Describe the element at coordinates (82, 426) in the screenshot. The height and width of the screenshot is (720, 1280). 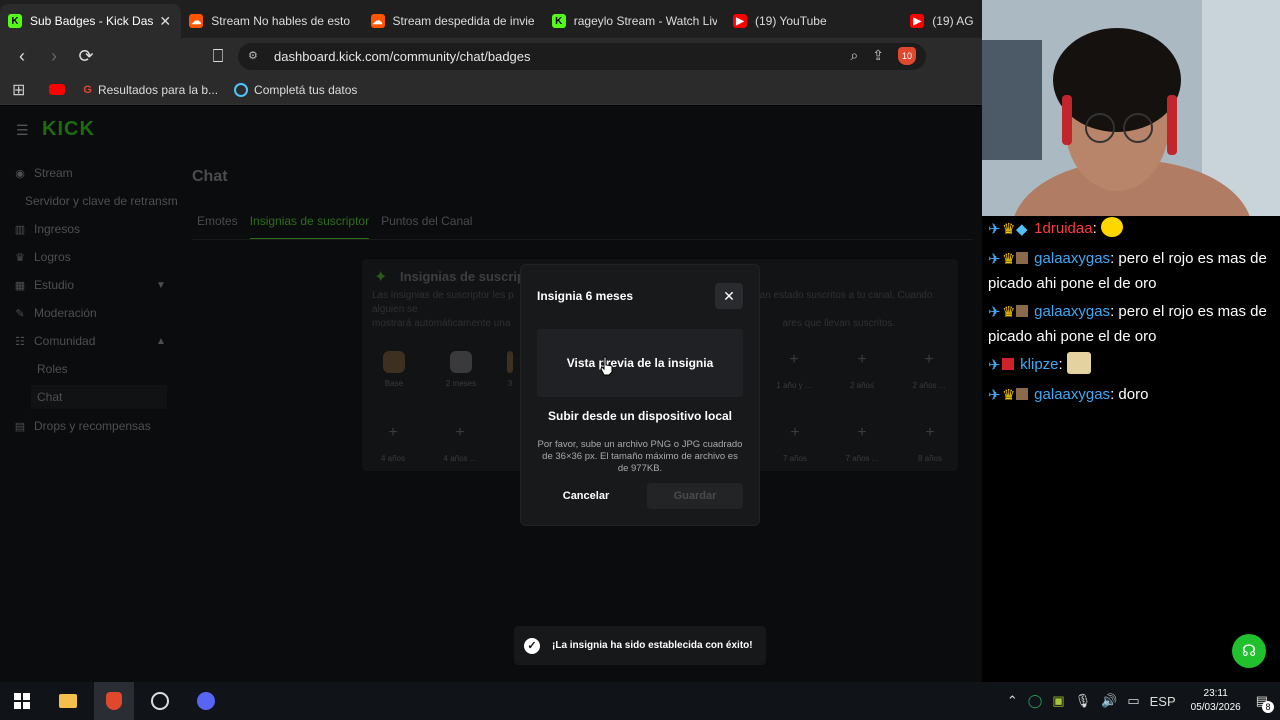
I see `sidebar-item-drops: ▤ Drops y recompensas` at that location.